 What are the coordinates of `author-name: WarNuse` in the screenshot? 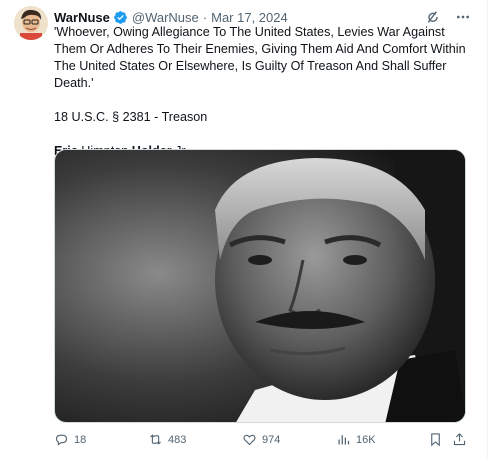 It's located at (82, 17).